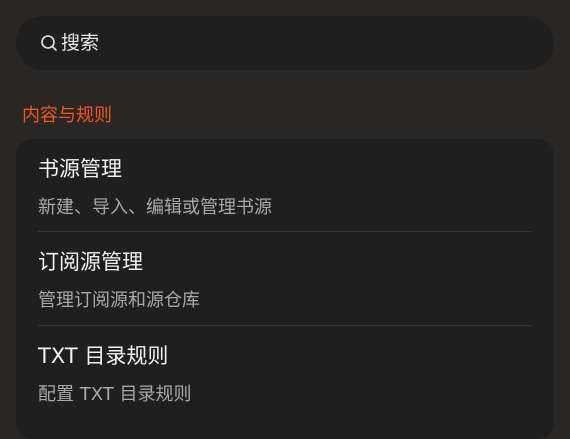 This screenshot has width=570, height=439. I want to click on item-description: 配置 TXT 目录规则, so click(115, 394).